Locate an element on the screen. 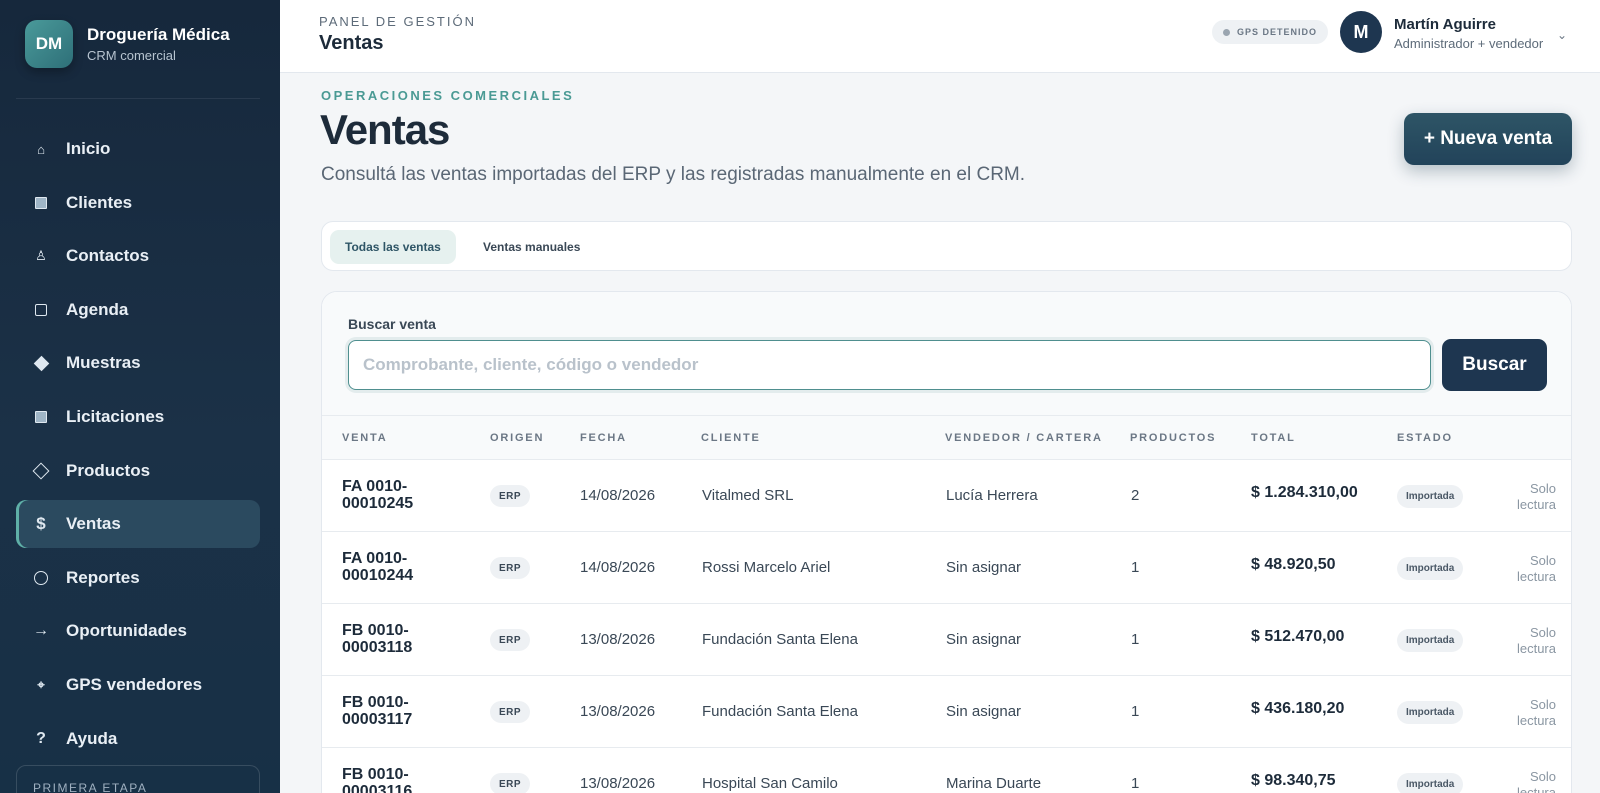 The image size is (1600, 793). sale-total: $ 512.470,00 is located at coordinates (1298, 636).